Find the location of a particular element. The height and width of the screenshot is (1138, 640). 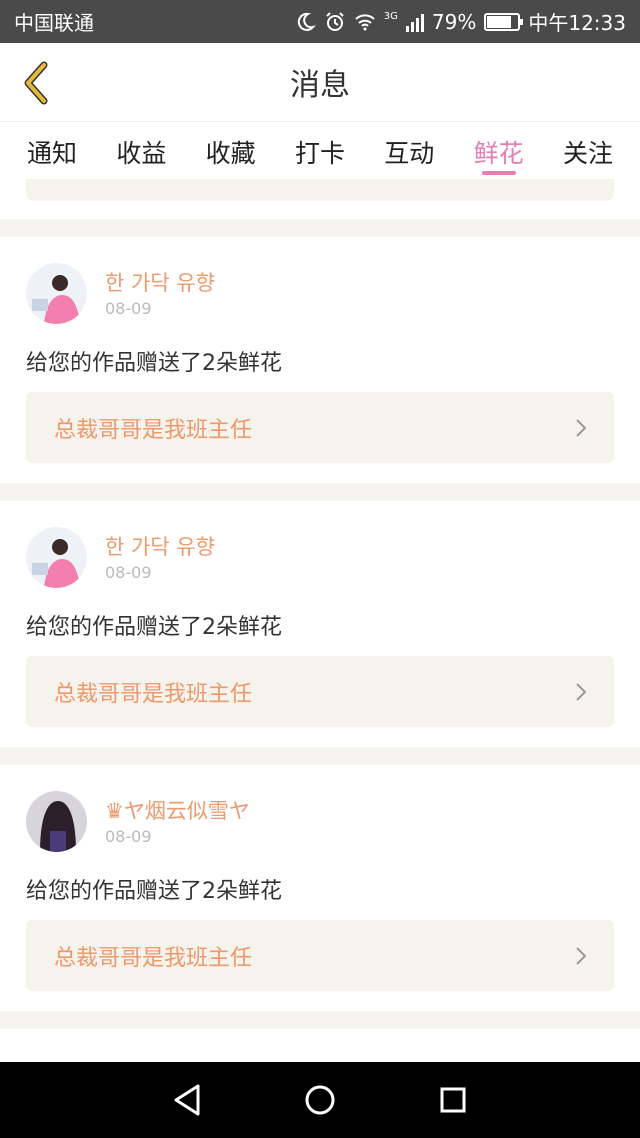

tab-interaction: 互动 is located at coordinates (409, 150).